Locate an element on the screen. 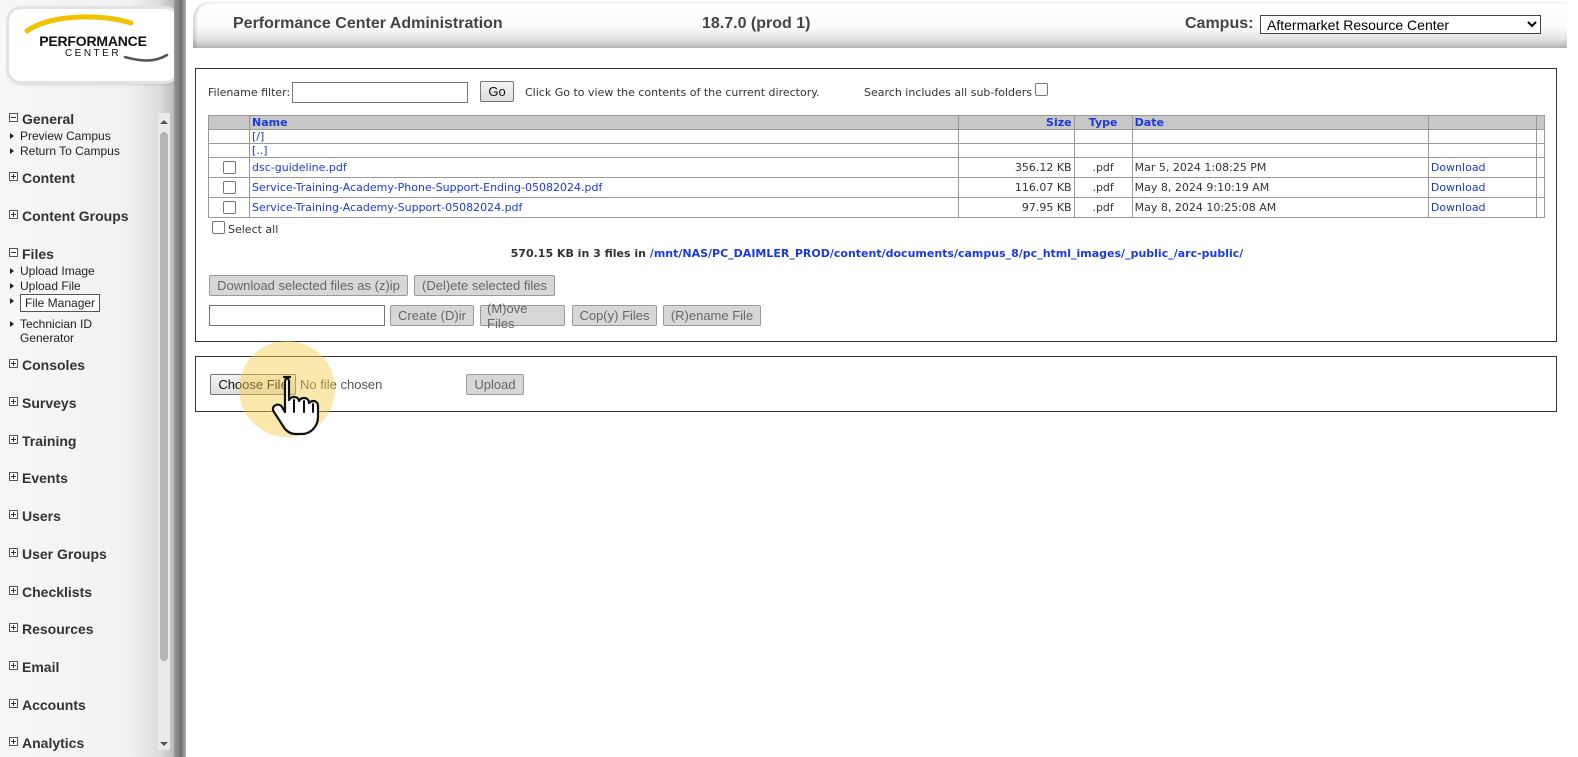 The width and height of the screenshot is (1578, 757). nav-group-label: Email is located at coordinates (40, 667).